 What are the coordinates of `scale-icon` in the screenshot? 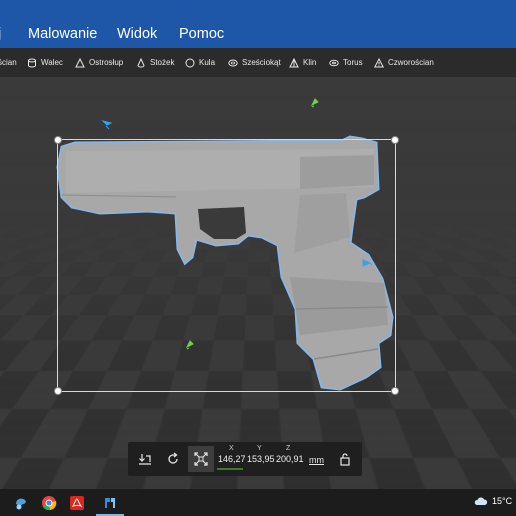 It's located at (201, 459).